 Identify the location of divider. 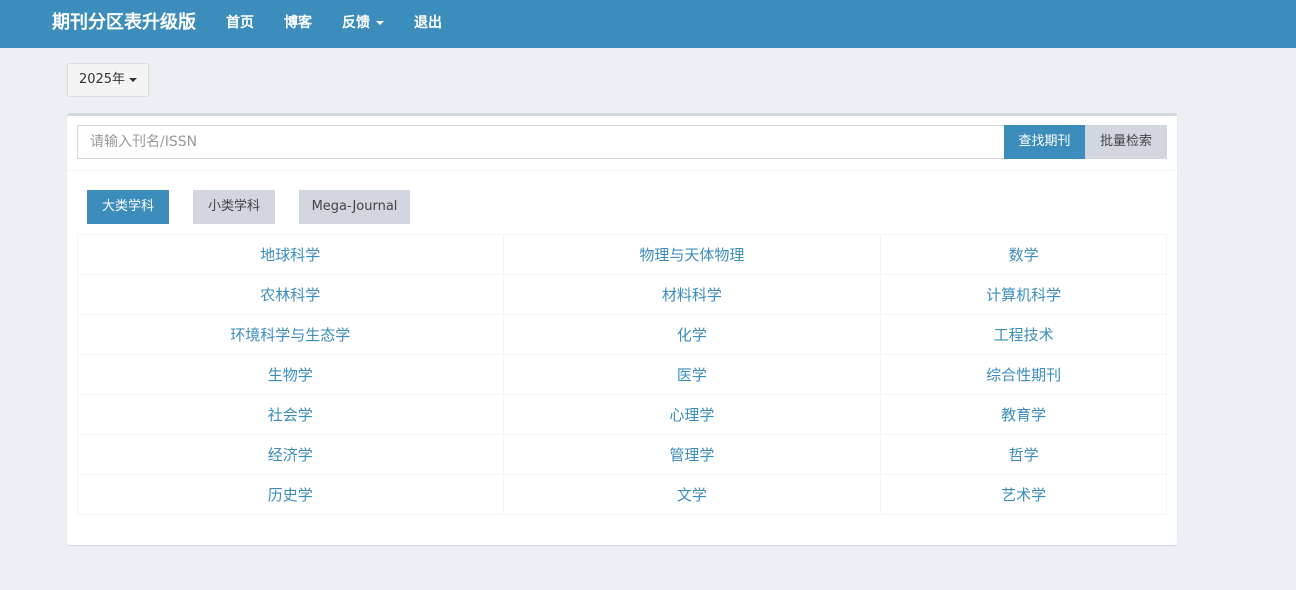
(622, 170).